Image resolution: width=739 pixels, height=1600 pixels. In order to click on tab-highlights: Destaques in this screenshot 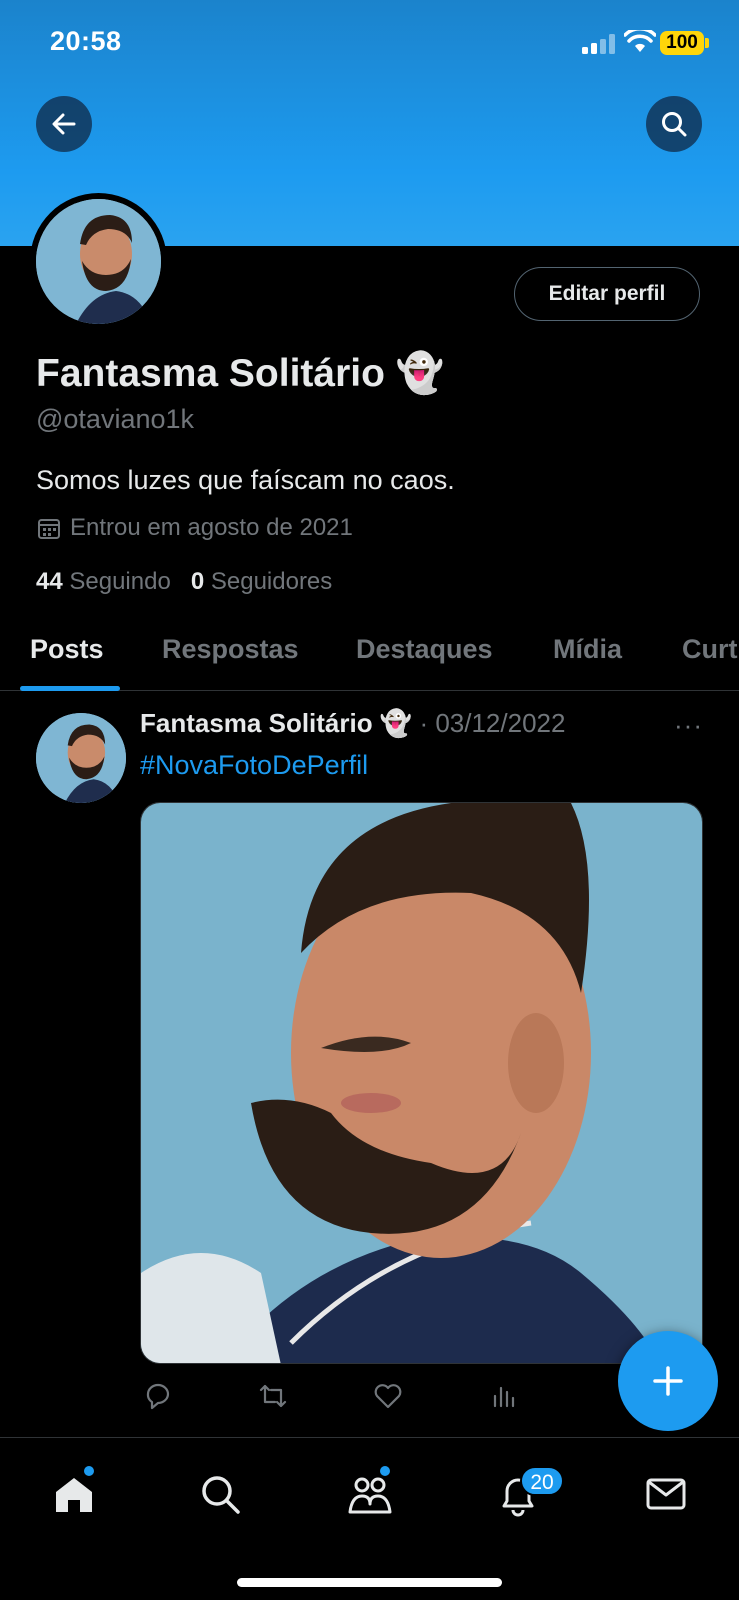, I will do `click(424, 649)`.